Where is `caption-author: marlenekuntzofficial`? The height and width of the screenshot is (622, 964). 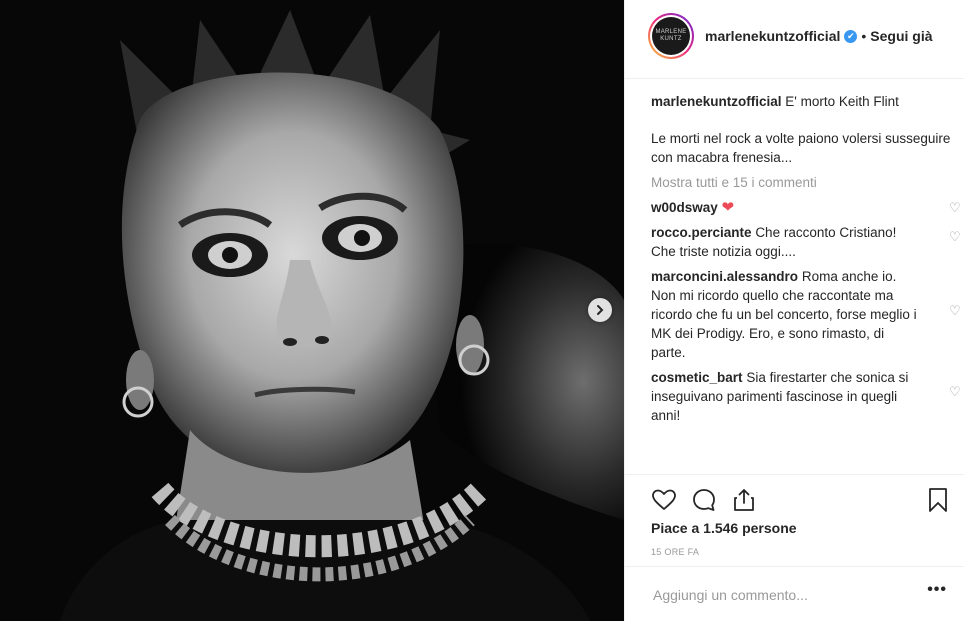
caption-author: marlenekuntzofficial is located at coordinates (716, 101).